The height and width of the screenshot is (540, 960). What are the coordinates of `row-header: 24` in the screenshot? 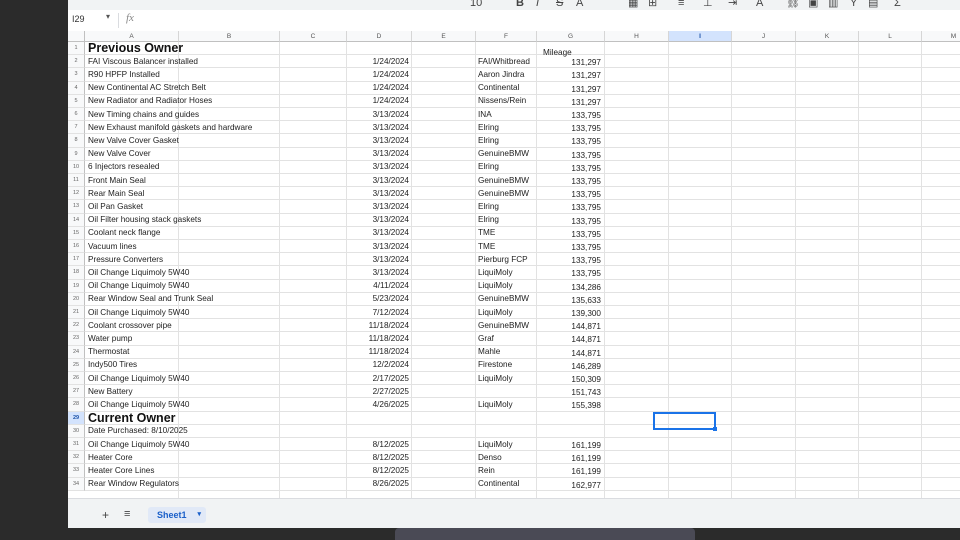 It's located at (76, 352).